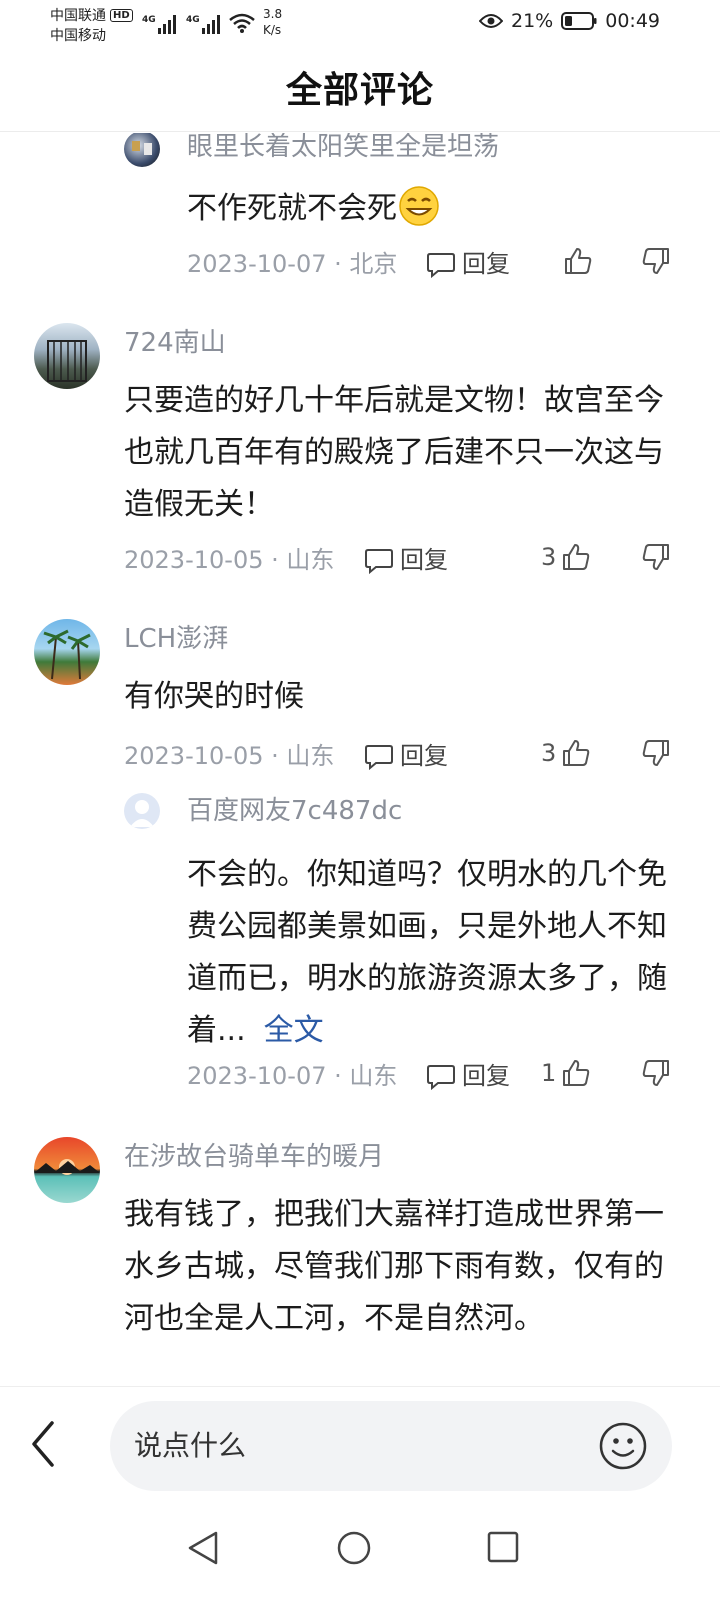 This screenshot has width=720, height=1600. Describe the element at coordinates (360, 25) in the screenshot. I see `status-bar: 中国联通 HD 中国移动 4G 4G 3.8 K/s 21% 00:49` at that location.